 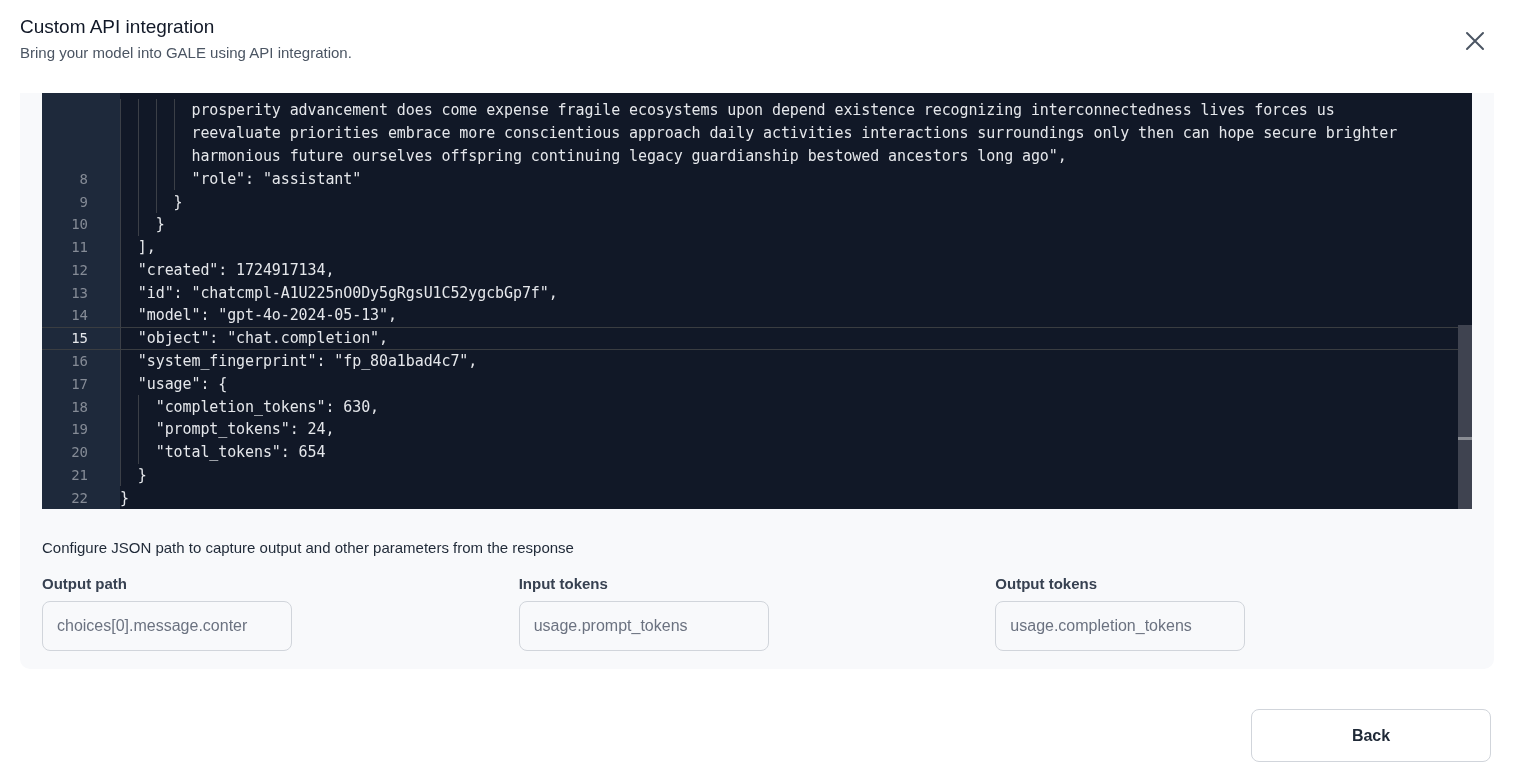 I want to click on code-line: "object": "chat.completion",, so click(x=262, y=338).